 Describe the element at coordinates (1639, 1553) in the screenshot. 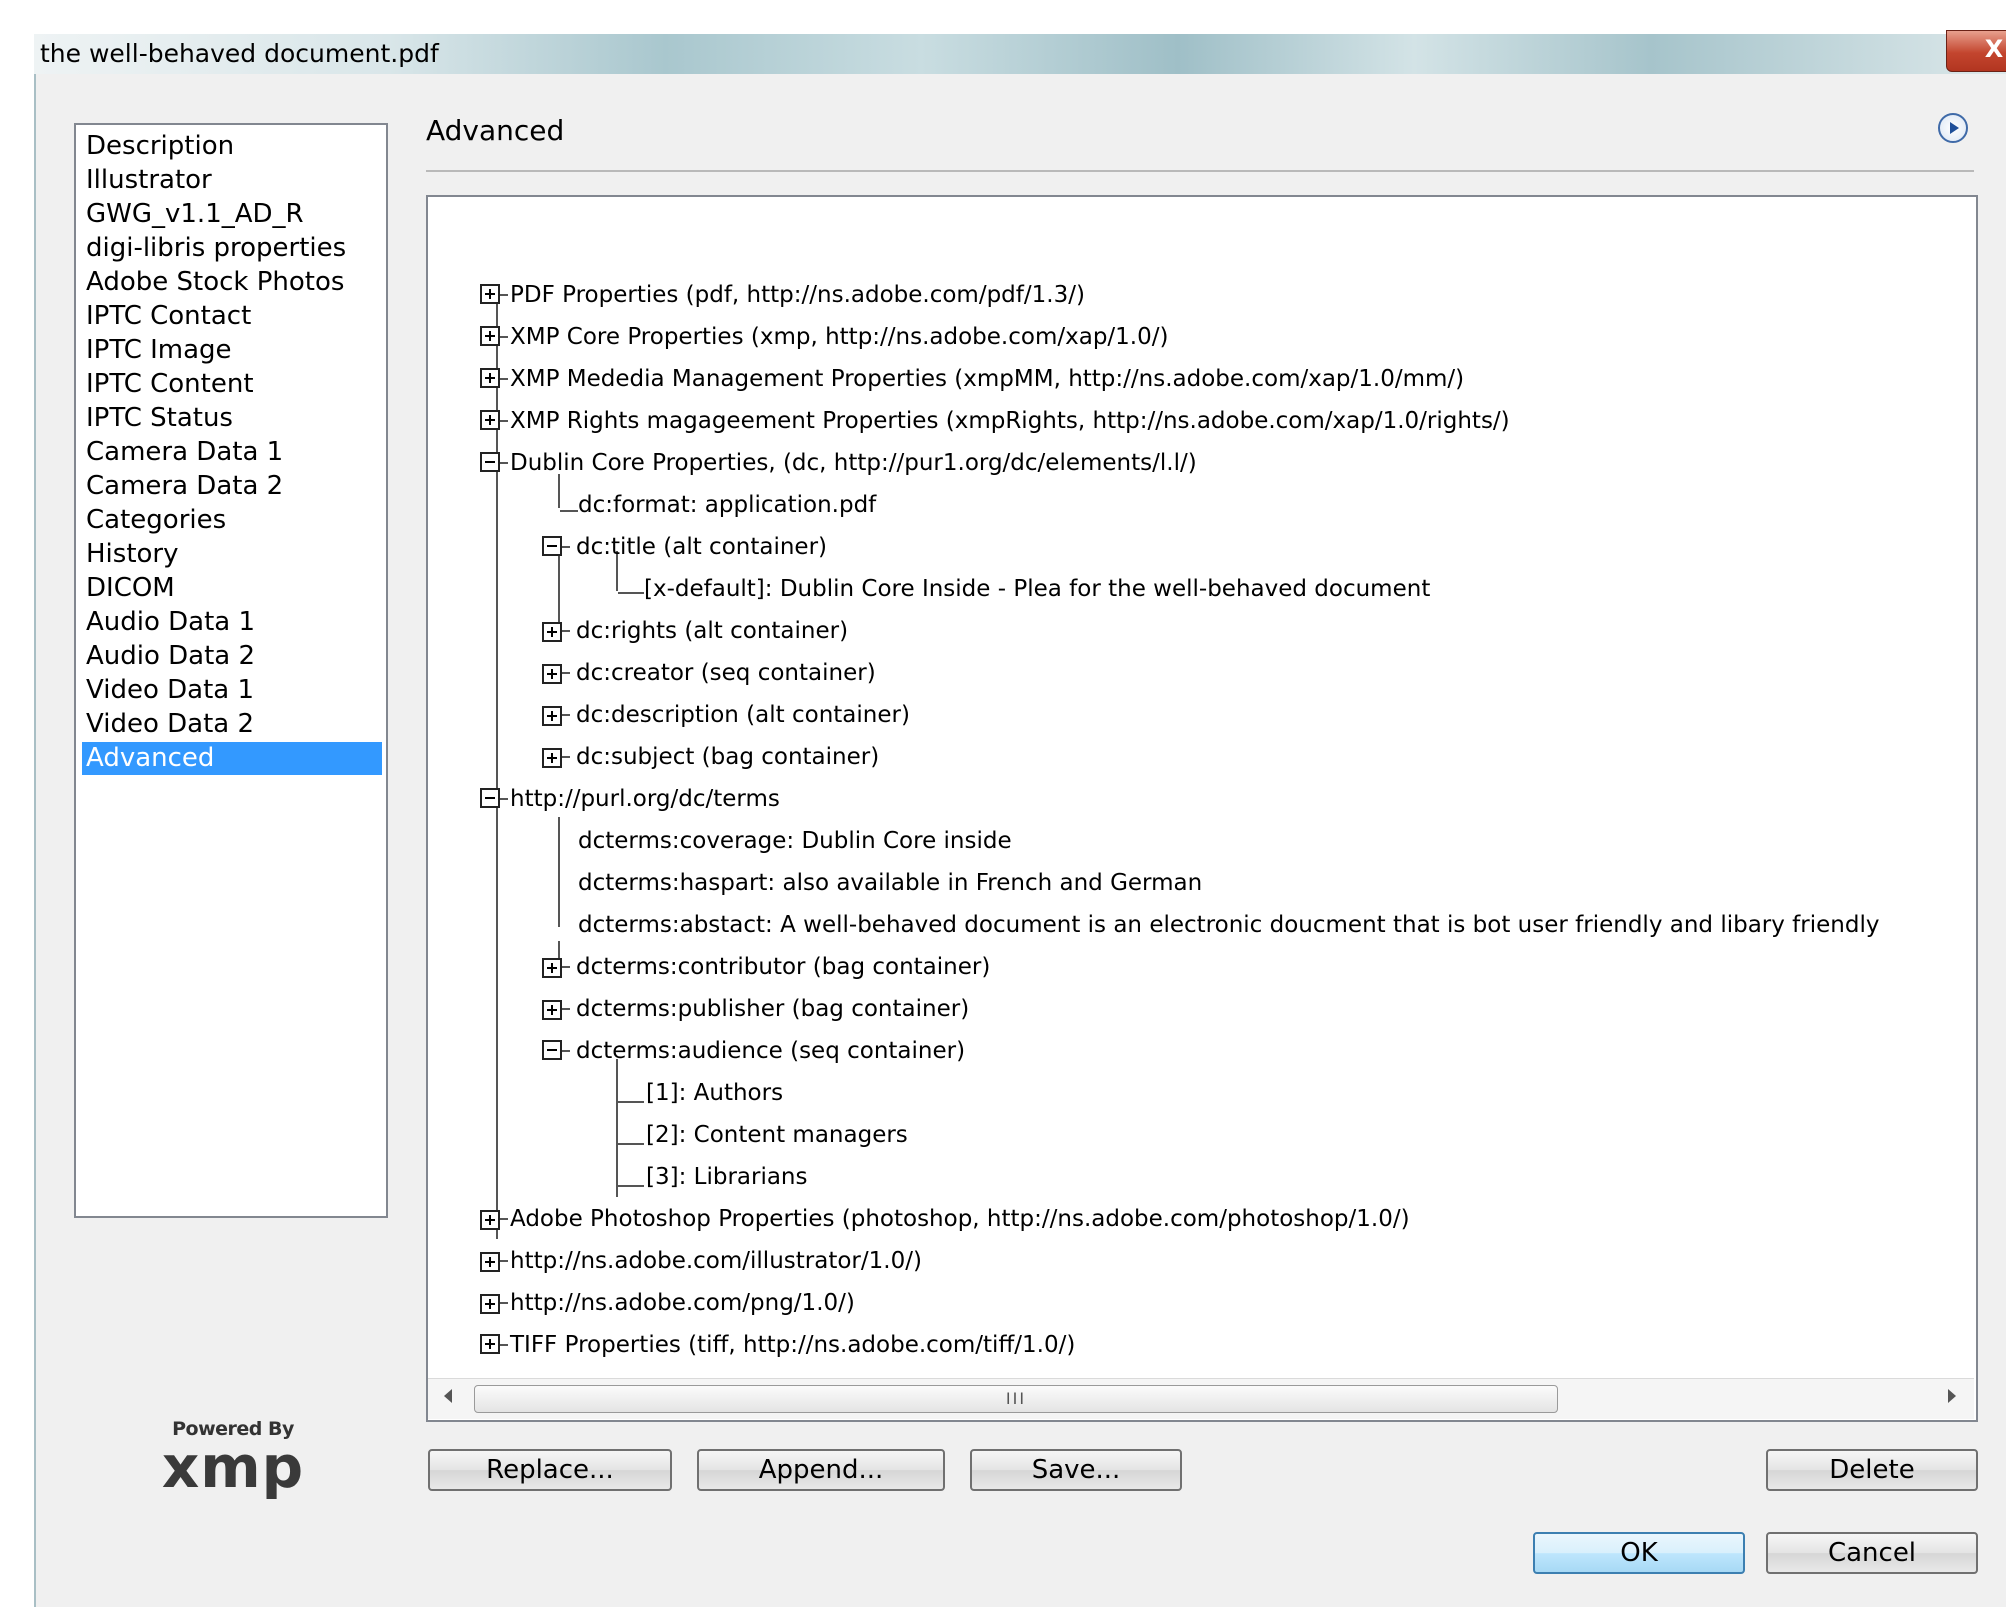

I see `ok-button: OK` at that location.